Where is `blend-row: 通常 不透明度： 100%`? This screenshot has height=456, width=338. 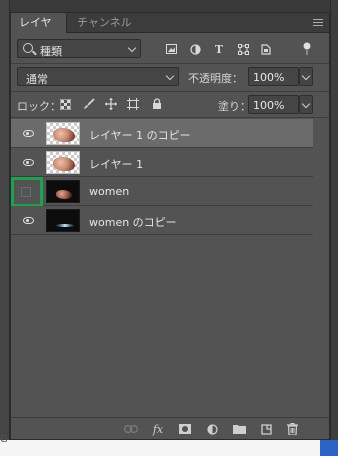
blend-row: 通常 不透明度： 100% is located at coordinates (170, 77).